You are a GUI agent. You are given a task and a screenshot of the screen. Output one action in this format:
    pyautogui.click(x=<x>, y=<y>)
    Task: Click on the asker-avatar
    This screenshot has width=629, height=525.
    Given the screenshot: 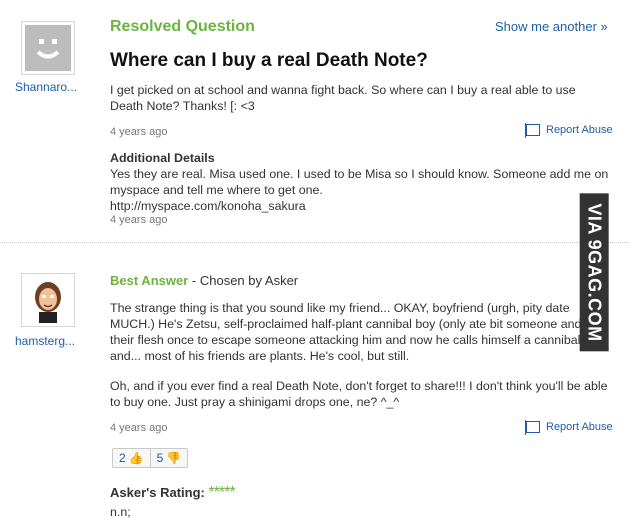 What is the action you would take?
    pyautogui.click(x=48, y=48)
    